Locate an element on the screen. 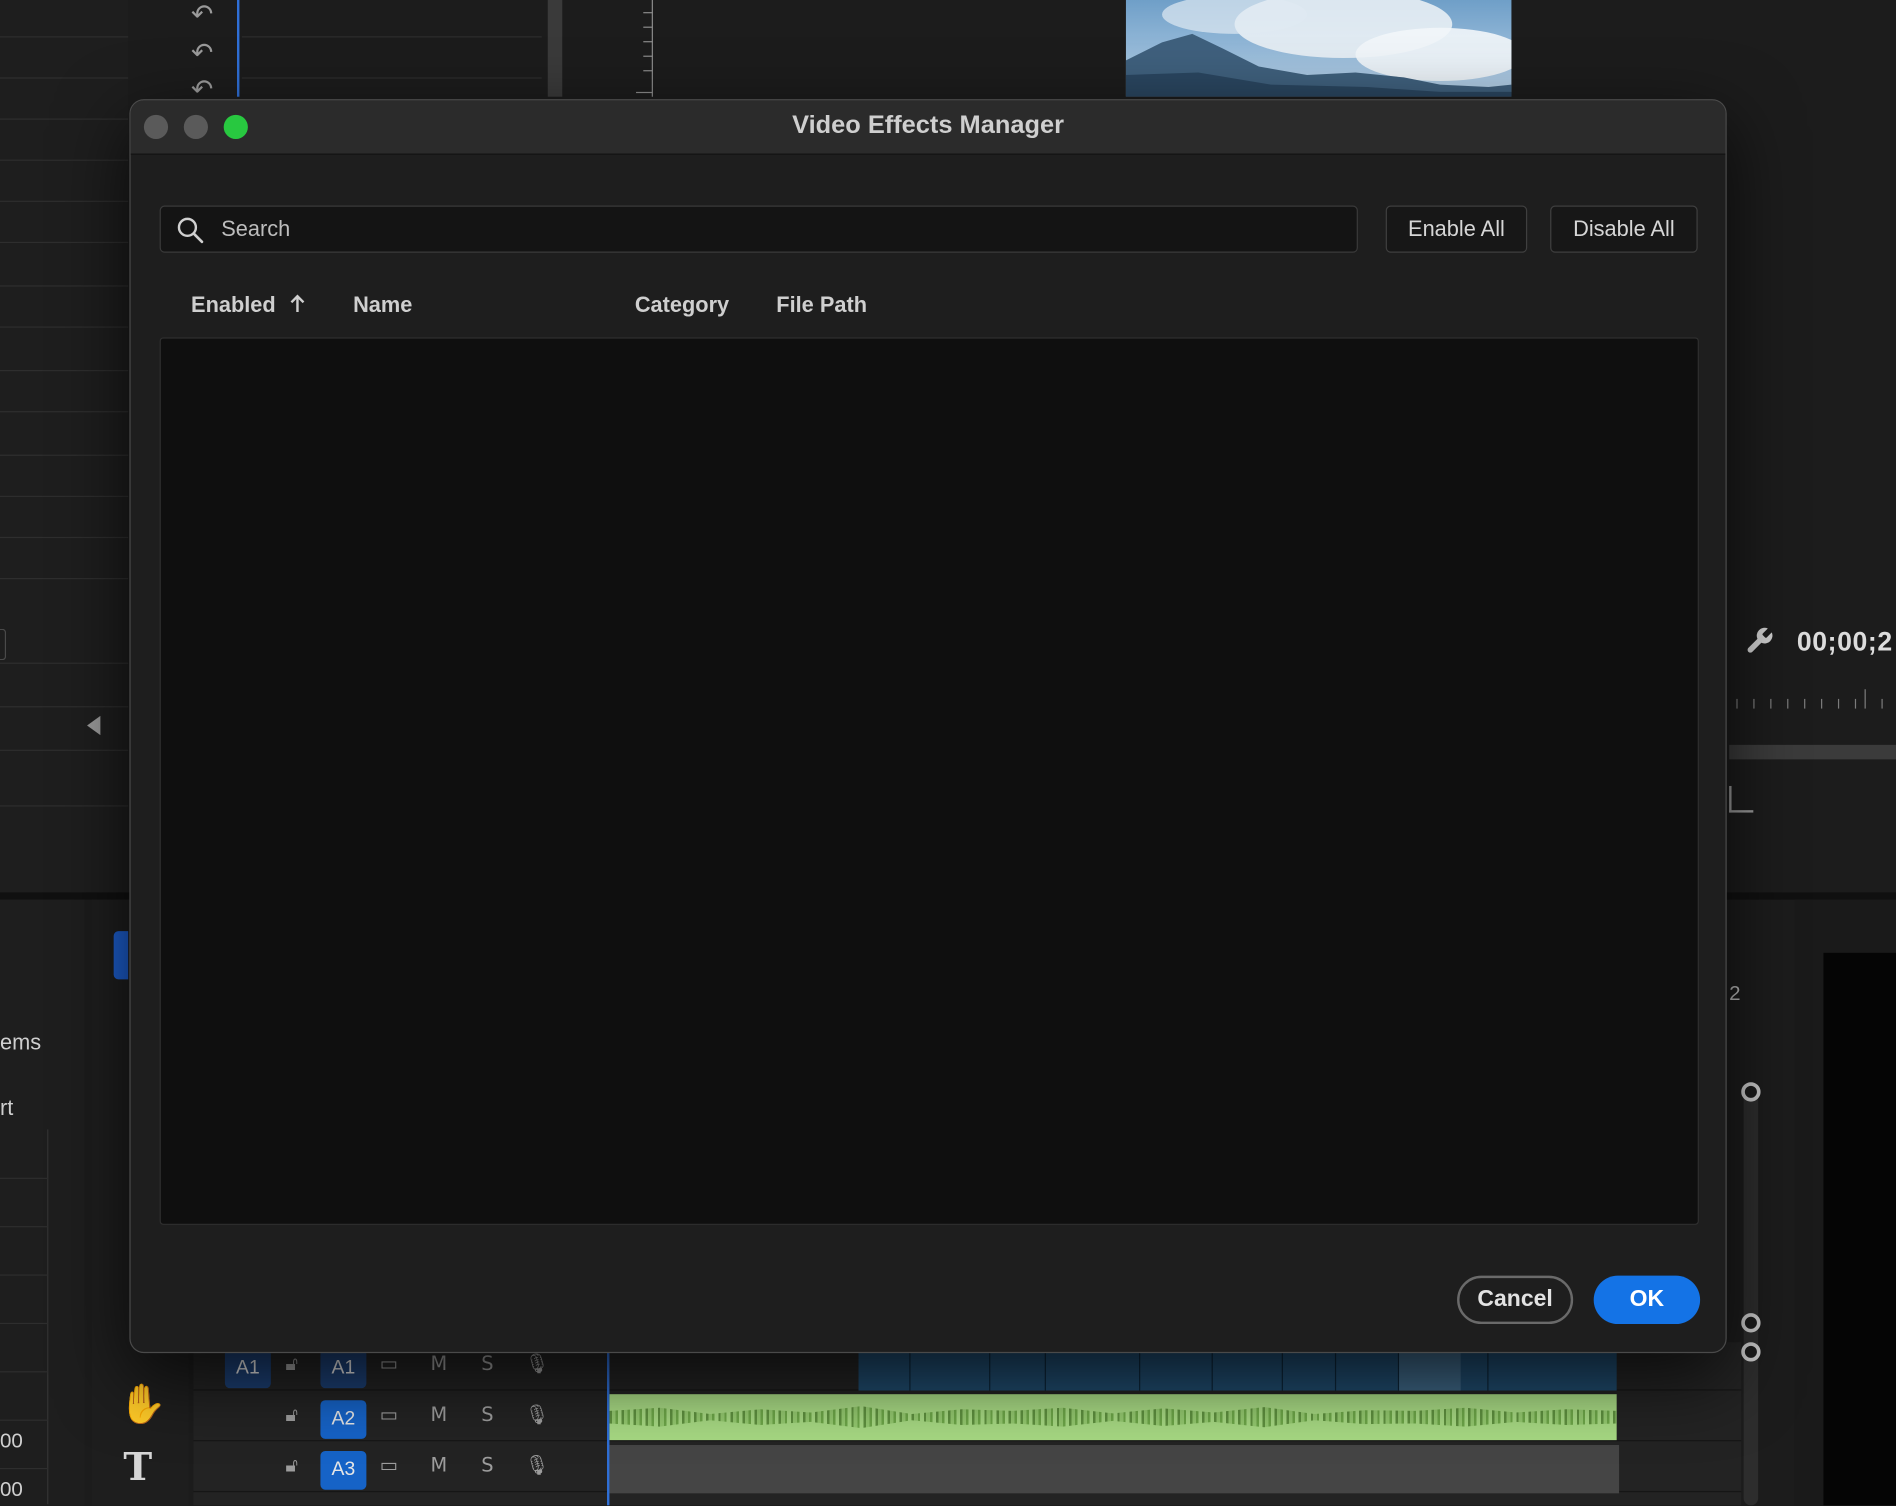 The width and height of the screenshot is (1896, 1506). program-monitor-preview is located at coordinates (1318, 48).